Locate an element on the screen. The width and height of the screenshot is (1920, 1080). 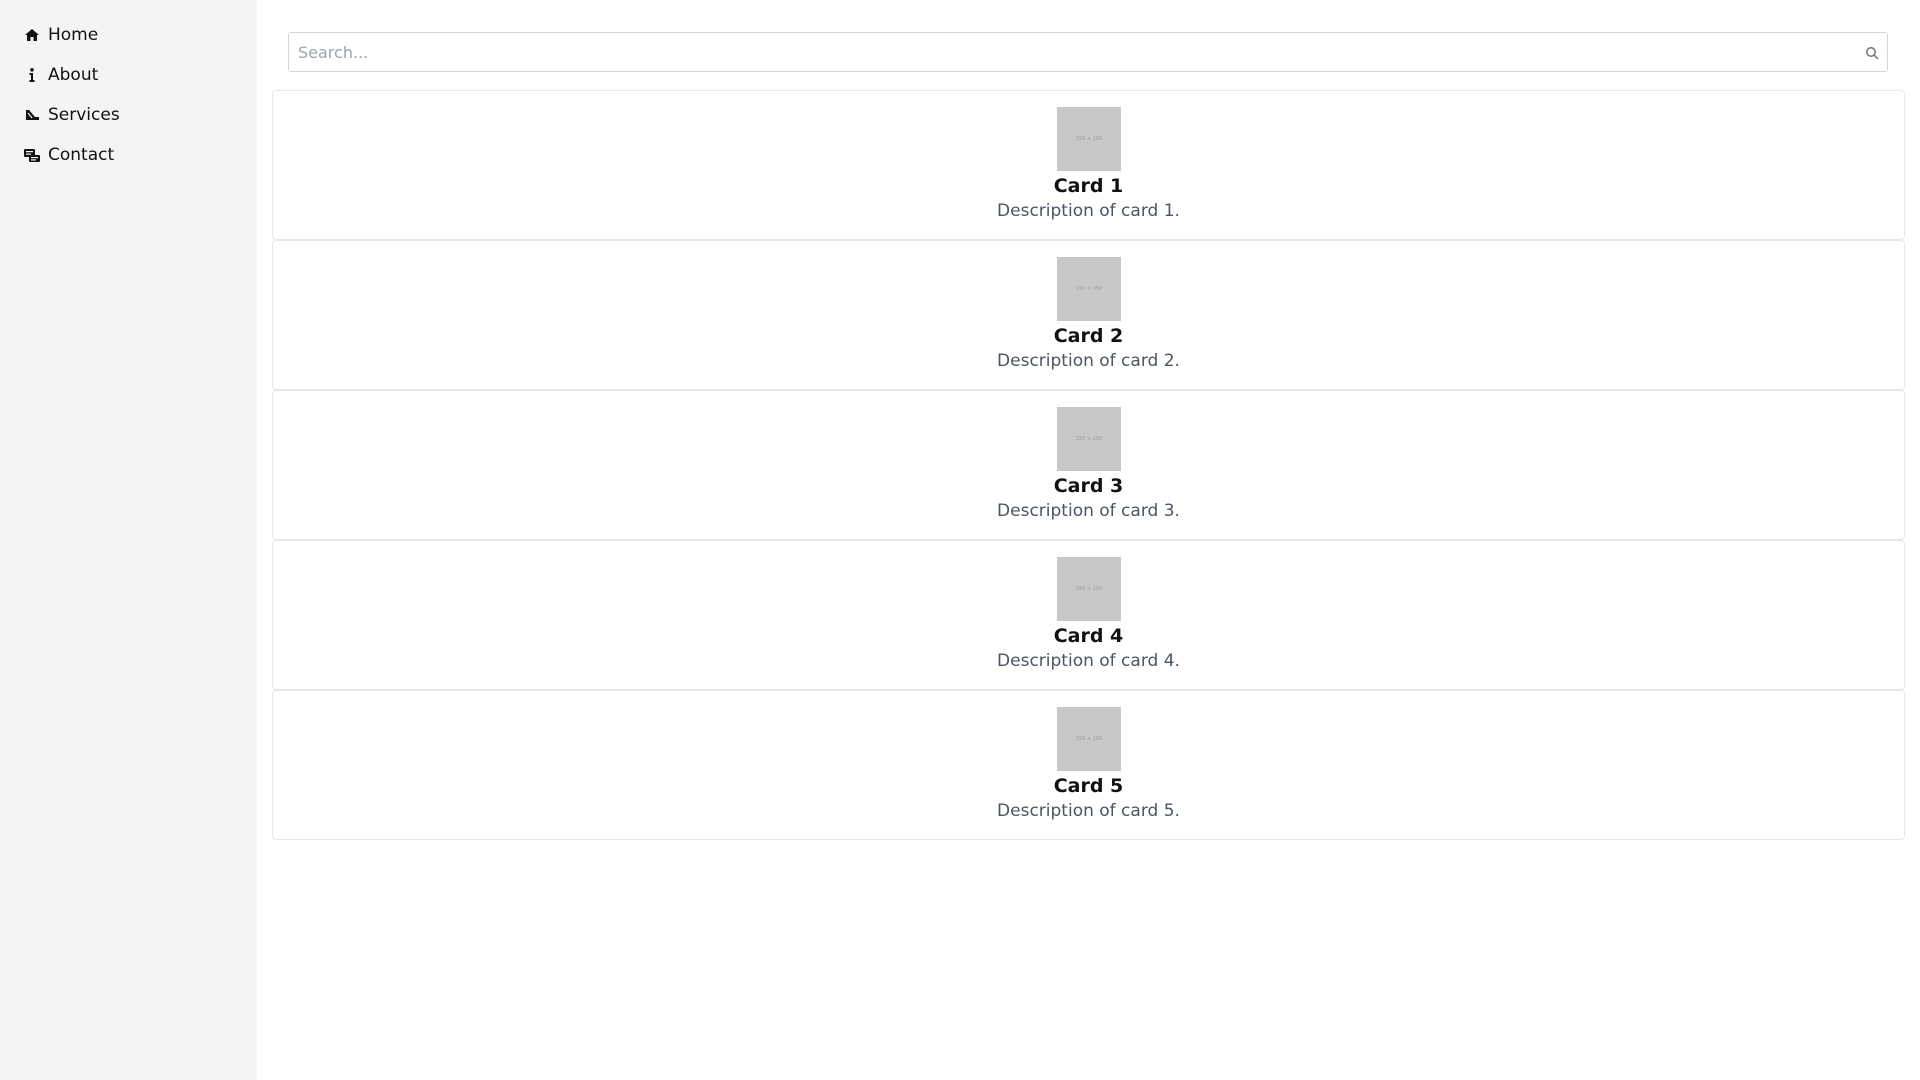
card-title: Card 1 is located at coordinates (1088, 186).